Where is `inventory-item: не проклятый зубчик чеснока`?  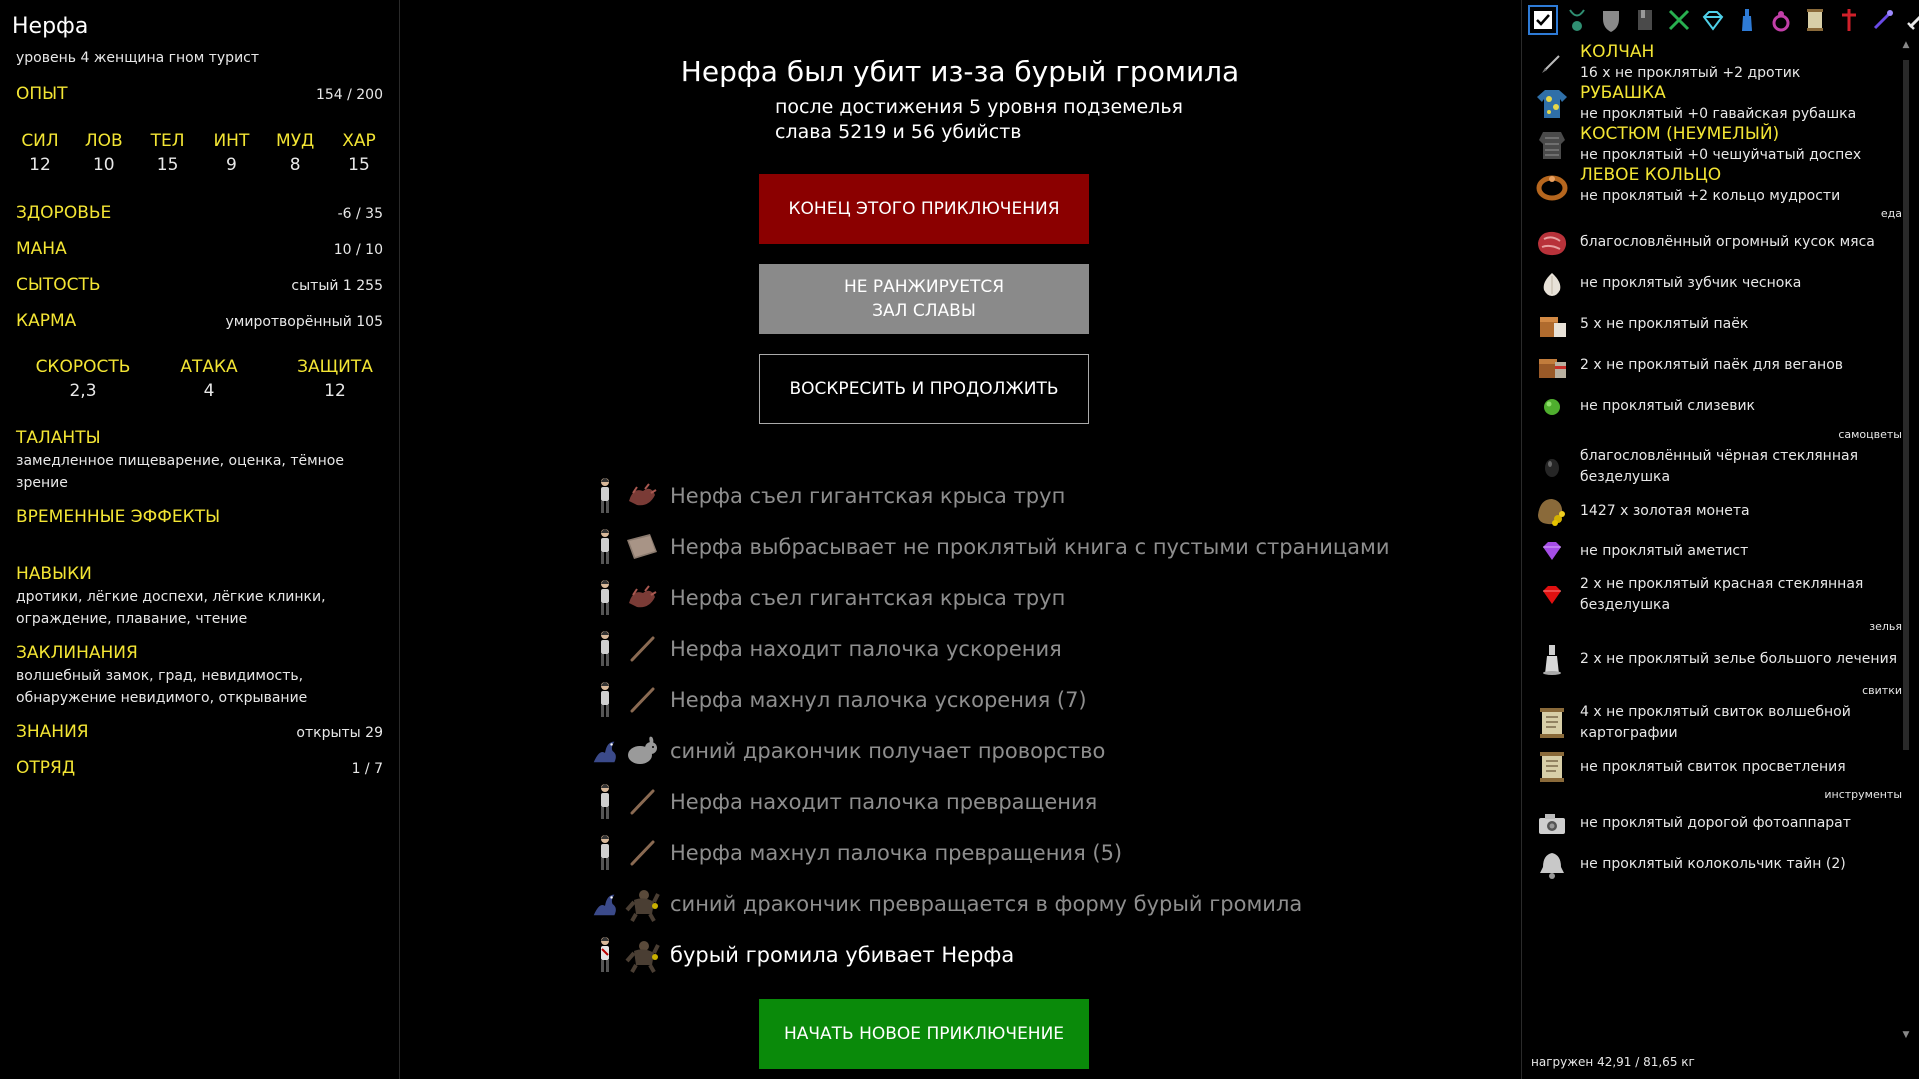 inventory-item: не проклятый зубчик чеснока is located at coordinates (1717, 283).